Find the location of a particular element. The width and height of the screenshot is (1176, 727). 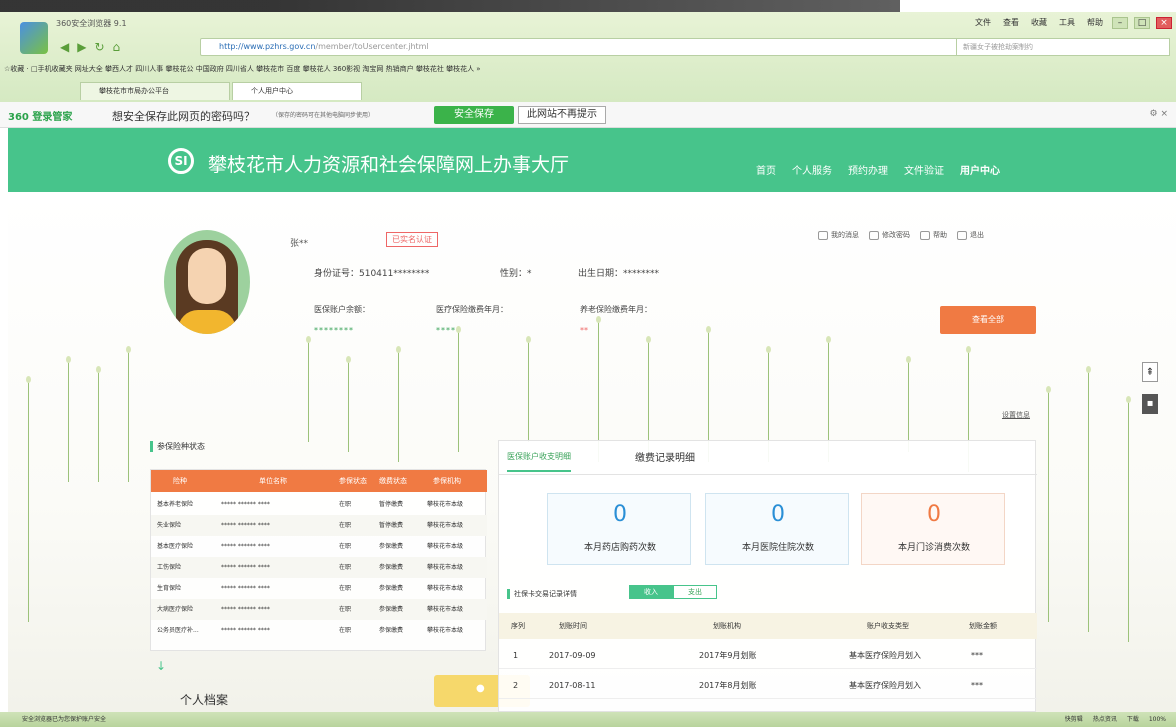

user-actions: 我的消息 修改密码 帮助 退出 is located at coordinates (901, 235).